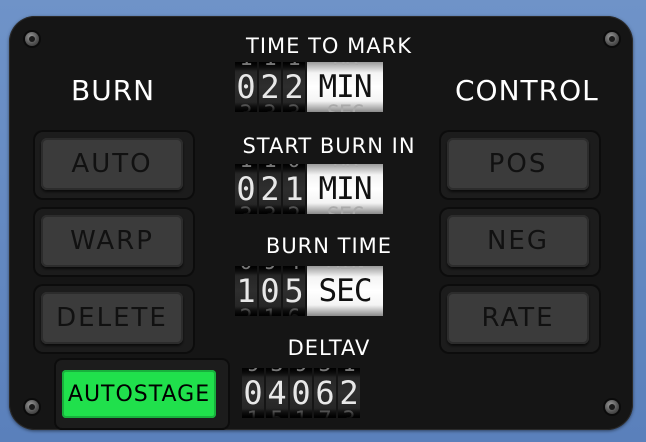 The height and width of the screenshot is (442, 646). What do you see at coordinates (325, 393) in the screenshot?
I see `counter-digit: 657` at bounding box center [325, 393].